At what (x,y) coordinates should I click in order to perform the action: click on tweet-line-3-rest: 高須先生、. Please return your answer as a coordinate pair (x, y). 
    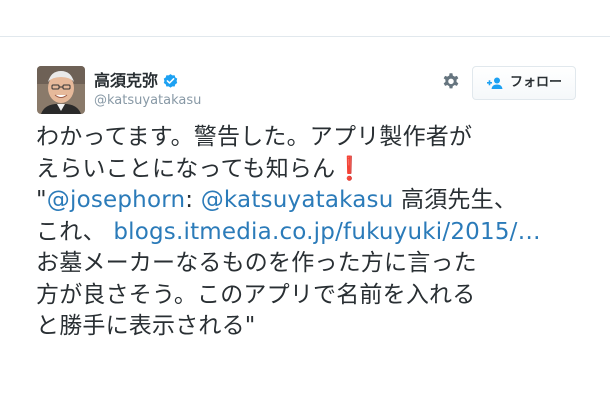
    Looking at the image, I should click on (455, 200).